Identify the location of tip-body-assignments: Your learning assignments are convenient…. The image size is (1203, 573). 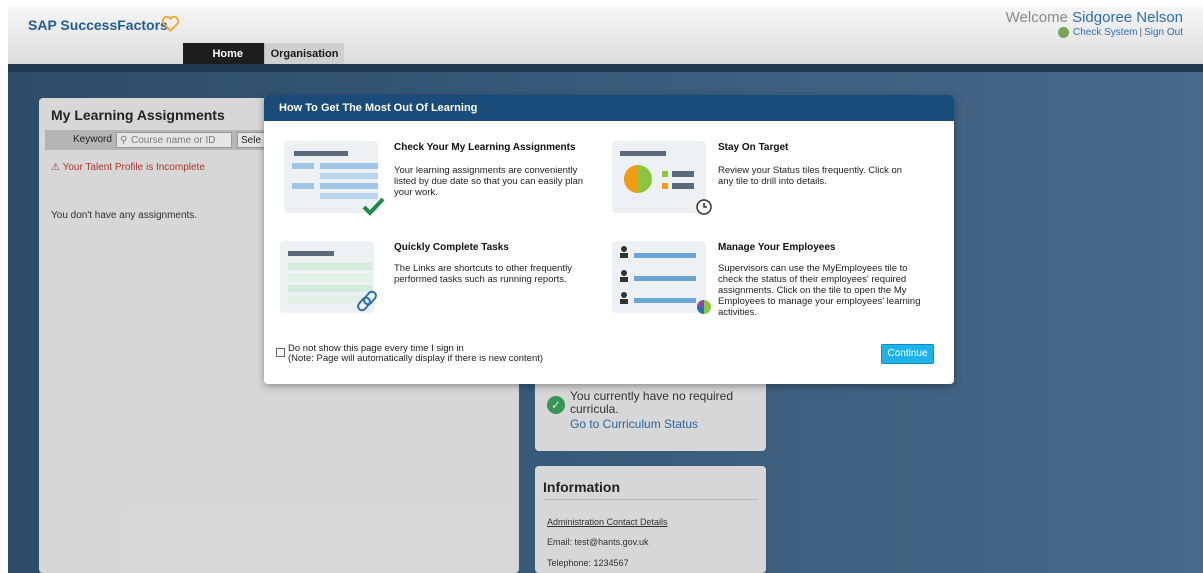
(489, 181).